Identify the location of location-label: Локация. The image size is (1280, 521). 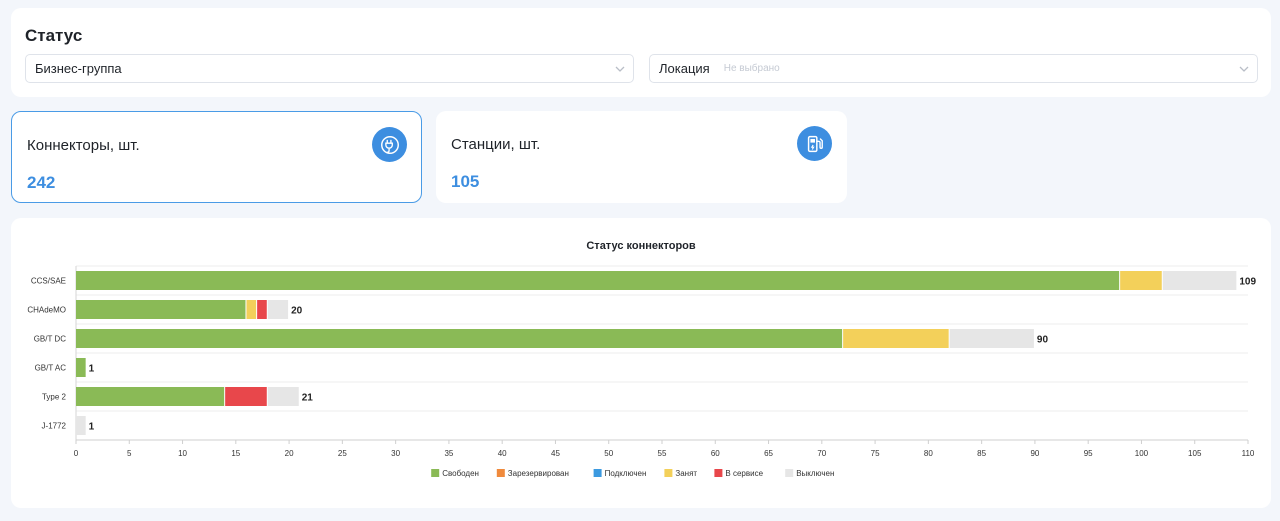
(684, 68).